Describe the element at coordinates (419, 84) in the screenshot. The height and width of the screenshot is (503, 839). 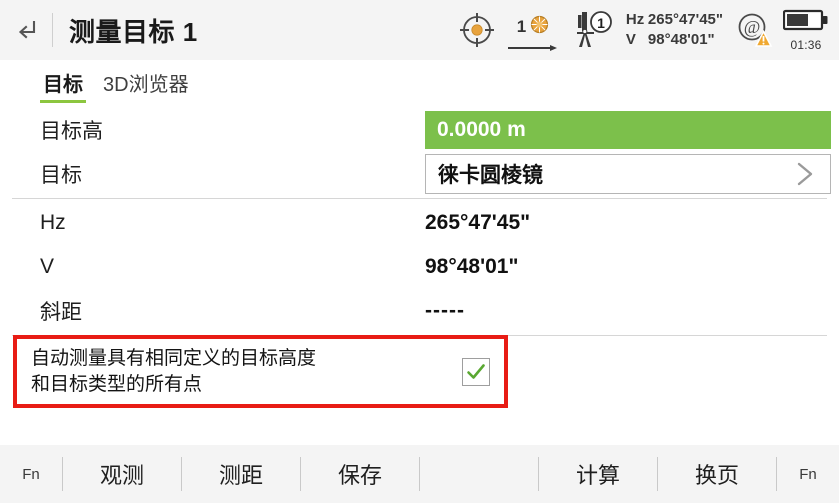
I see `tab-bar: 目标 3D浏览器` at that location.